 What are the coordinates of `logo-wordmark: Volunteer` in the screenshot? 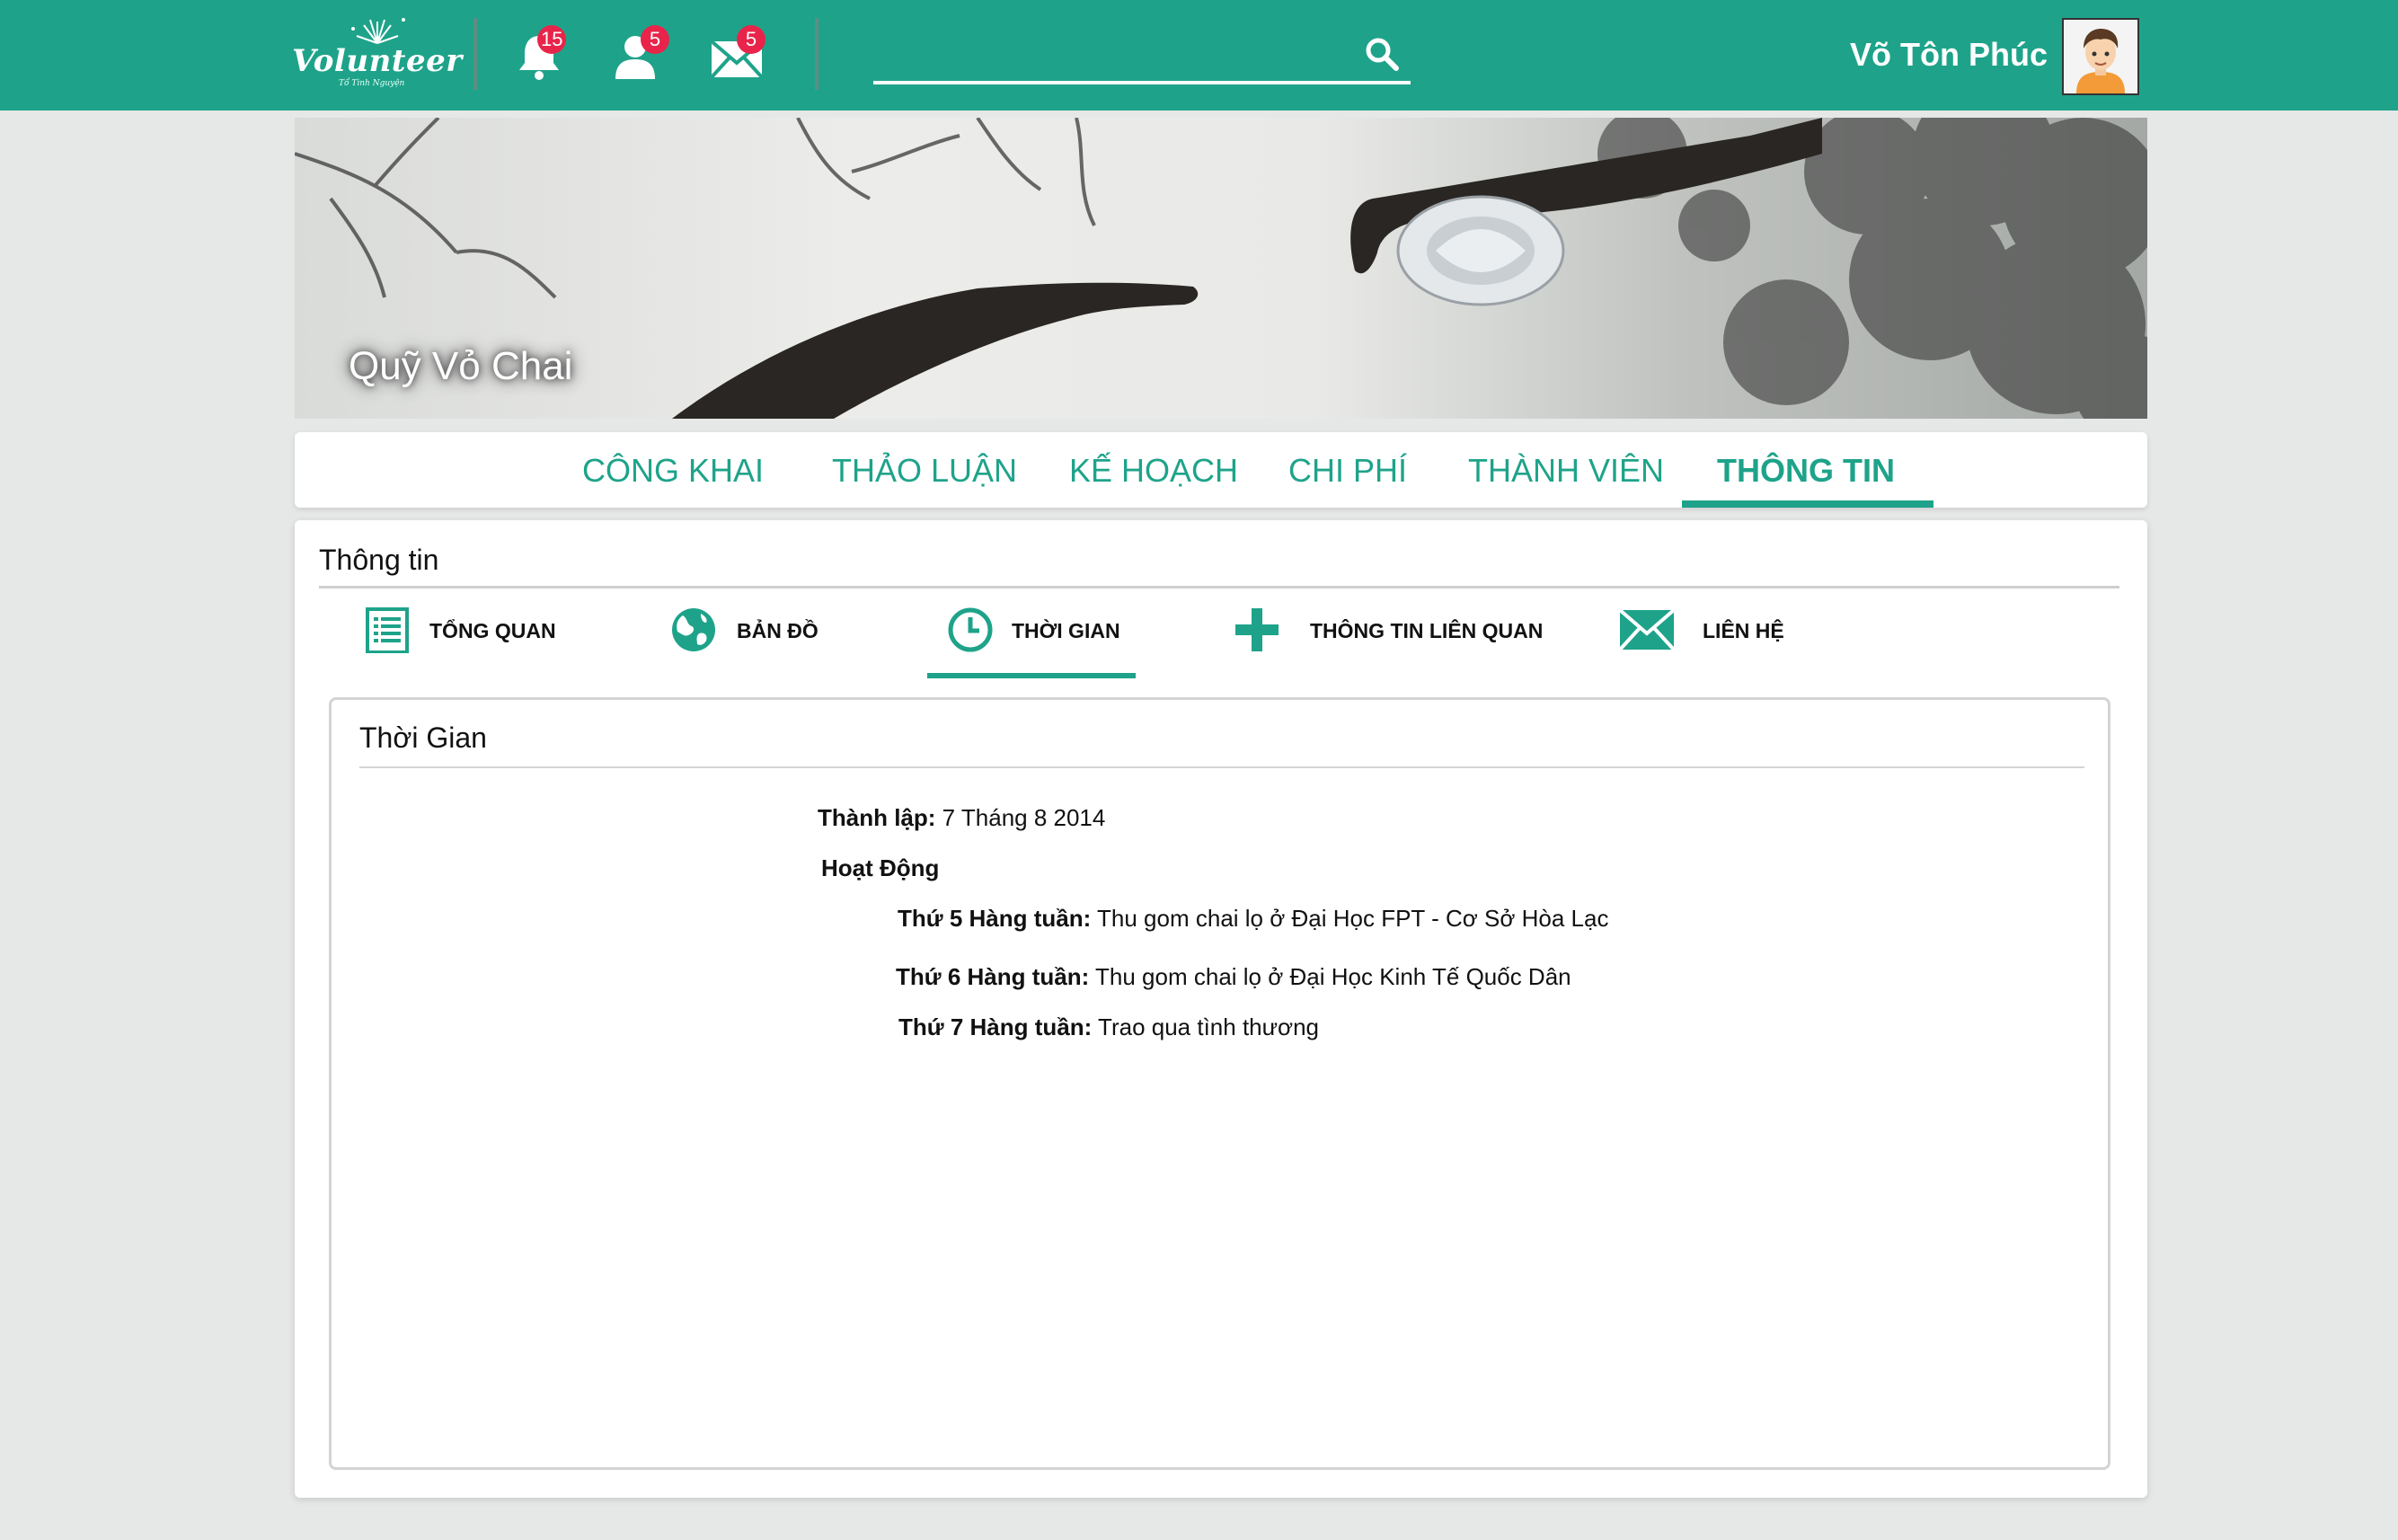 It's located at (377, 61).